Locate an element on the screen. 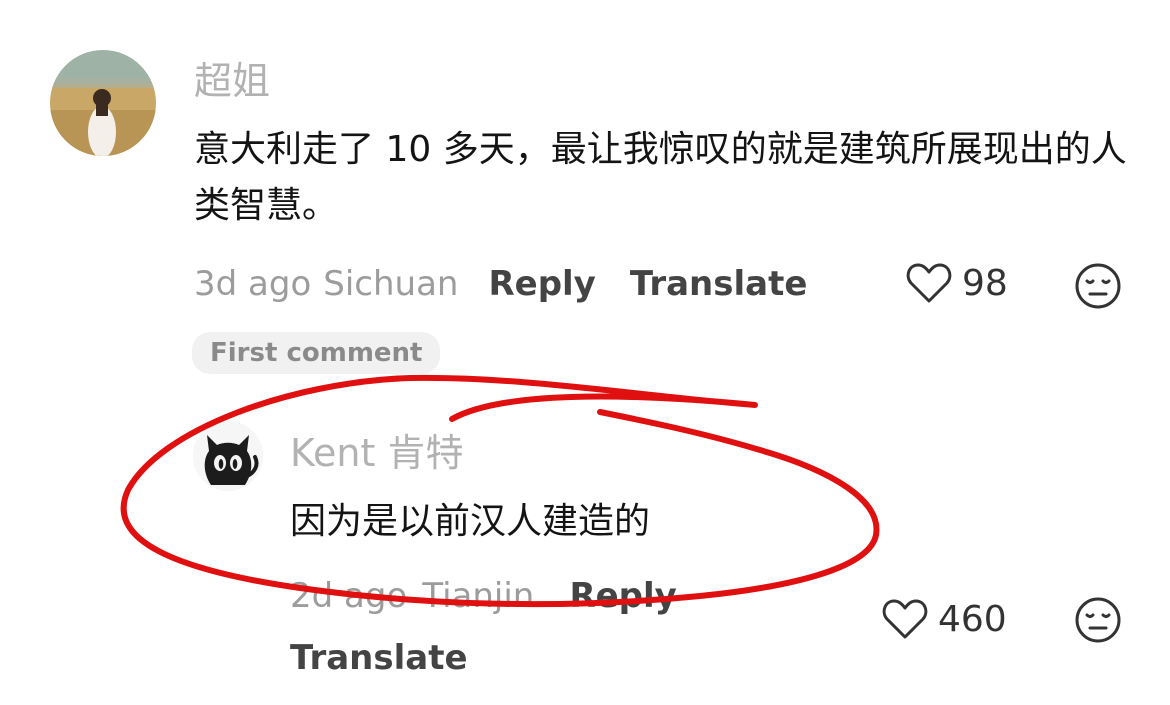  comment-text: 意大利走了 10 多天，最让我惊叹的就是建筑所展现出的人类智慧。 is located at coordinates (660, 177).